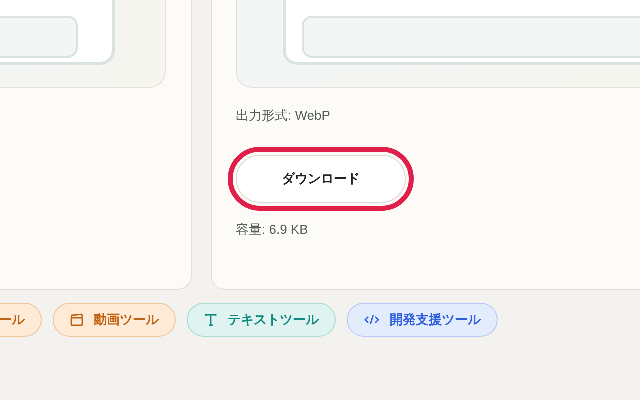 This screenshot has width=640, height=400. Describe the element at coordinates (422, 320) in the screenshot. I see `tool-chip: 開発支援ツール` at that location.